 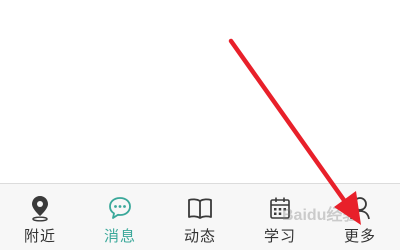 I want to click on tab-messages-label: 消息, so click(x=119, y=236).